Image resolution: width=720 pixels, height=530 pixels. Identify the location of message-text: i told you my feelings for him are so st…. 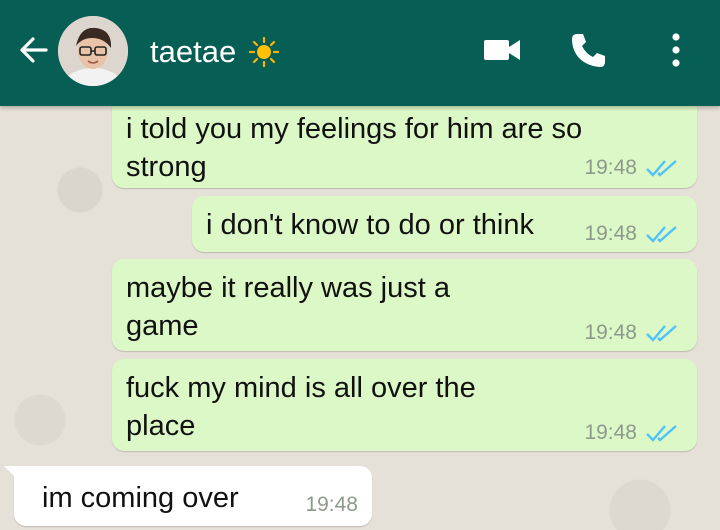
(354, 148).